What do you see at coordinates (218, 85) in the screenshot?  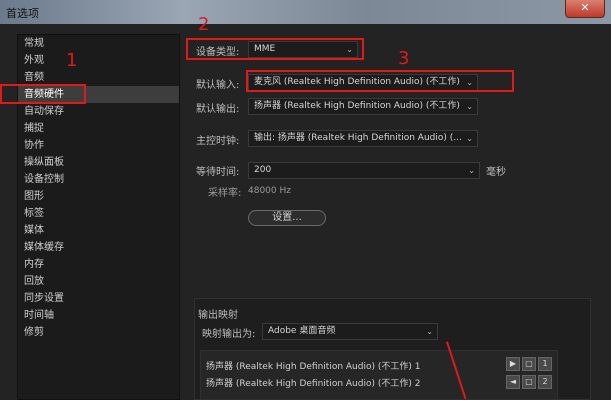 I see `default-input-label: 默认输入:` at bounding box center [218, 85].